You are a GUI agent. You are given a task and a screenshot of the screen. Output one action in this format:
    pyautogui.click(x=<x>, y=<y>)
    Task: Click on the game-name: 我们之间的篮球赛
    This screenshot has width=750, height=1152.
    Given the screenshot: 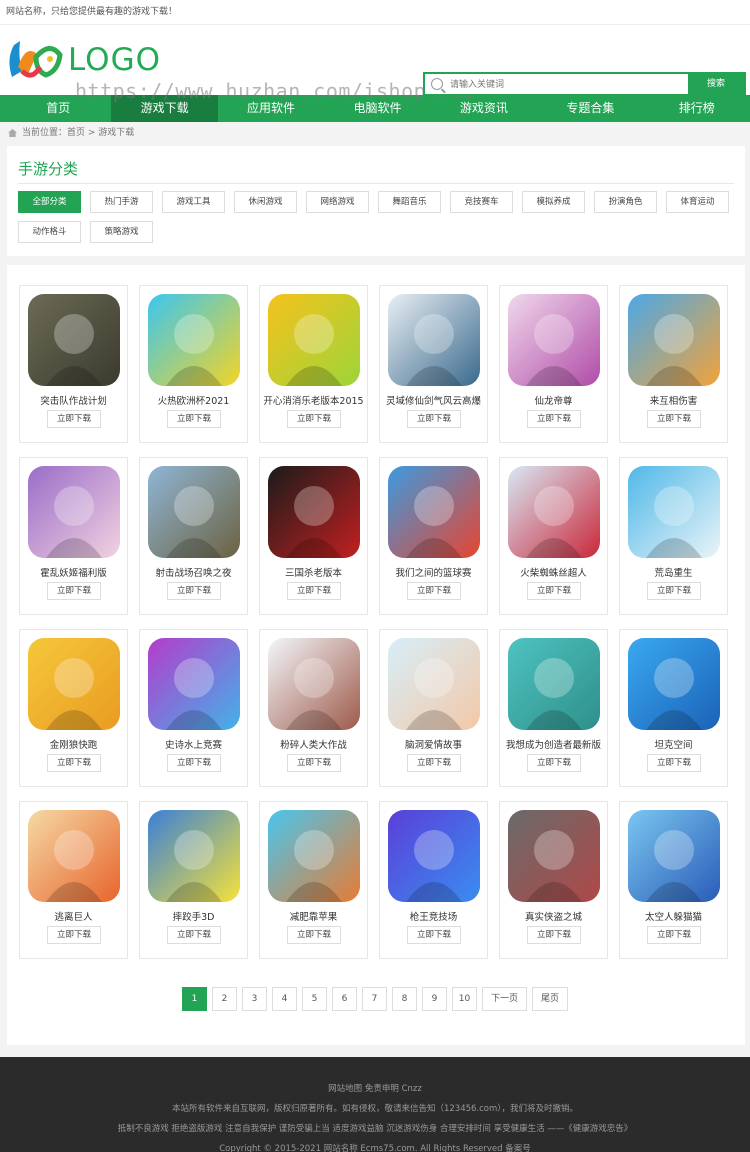 What is the action you would take?
    pyautogui.click(x=433, y=572)
    